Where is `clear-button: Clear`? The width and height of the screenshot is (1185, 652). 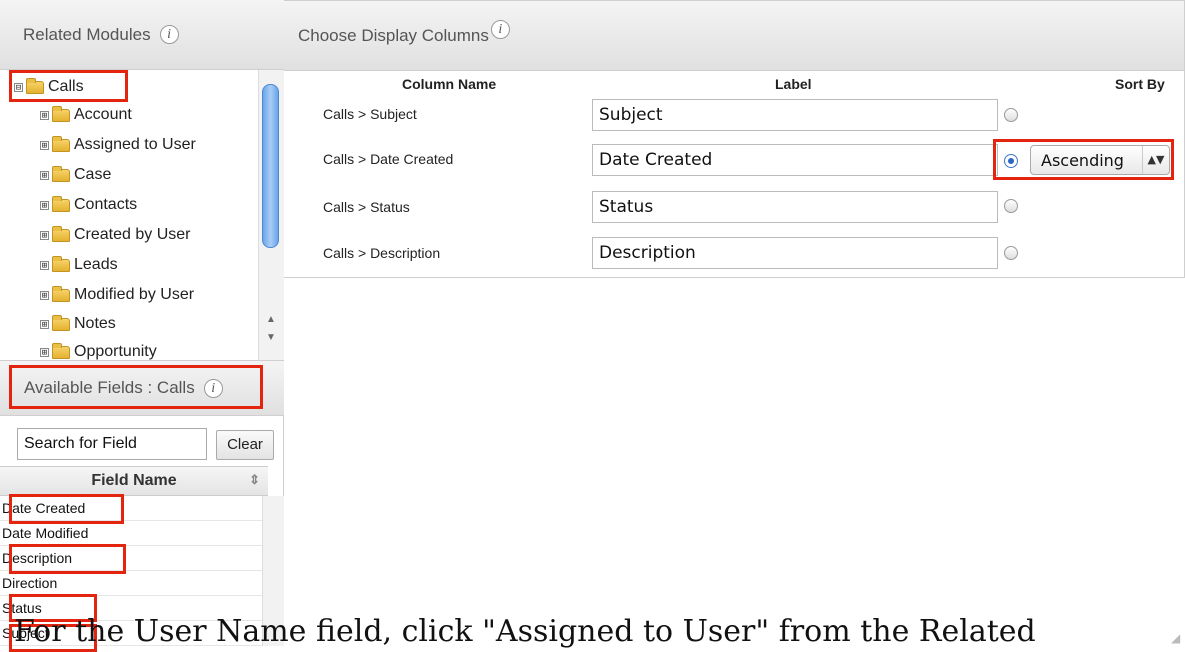 clear-button: Clear is located at coordinates (245, 445).